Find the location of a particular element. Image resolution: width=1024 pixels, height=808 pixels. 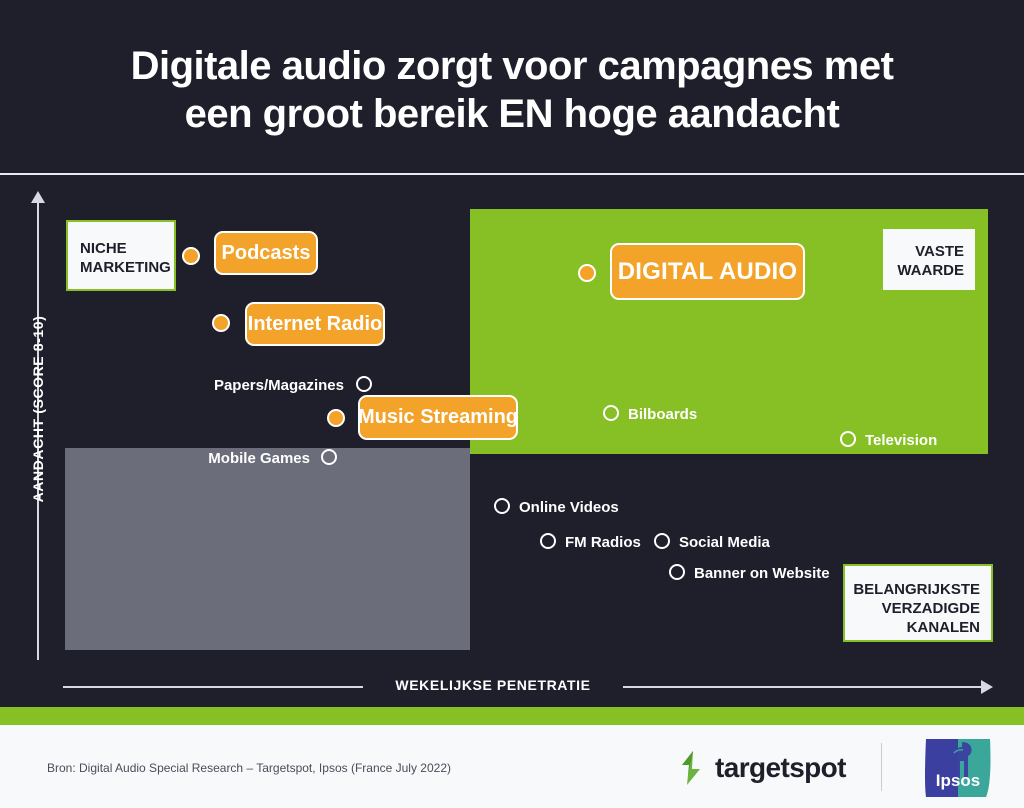

label-music-streaming: Music Streaming is located at coordinates (438, 417).